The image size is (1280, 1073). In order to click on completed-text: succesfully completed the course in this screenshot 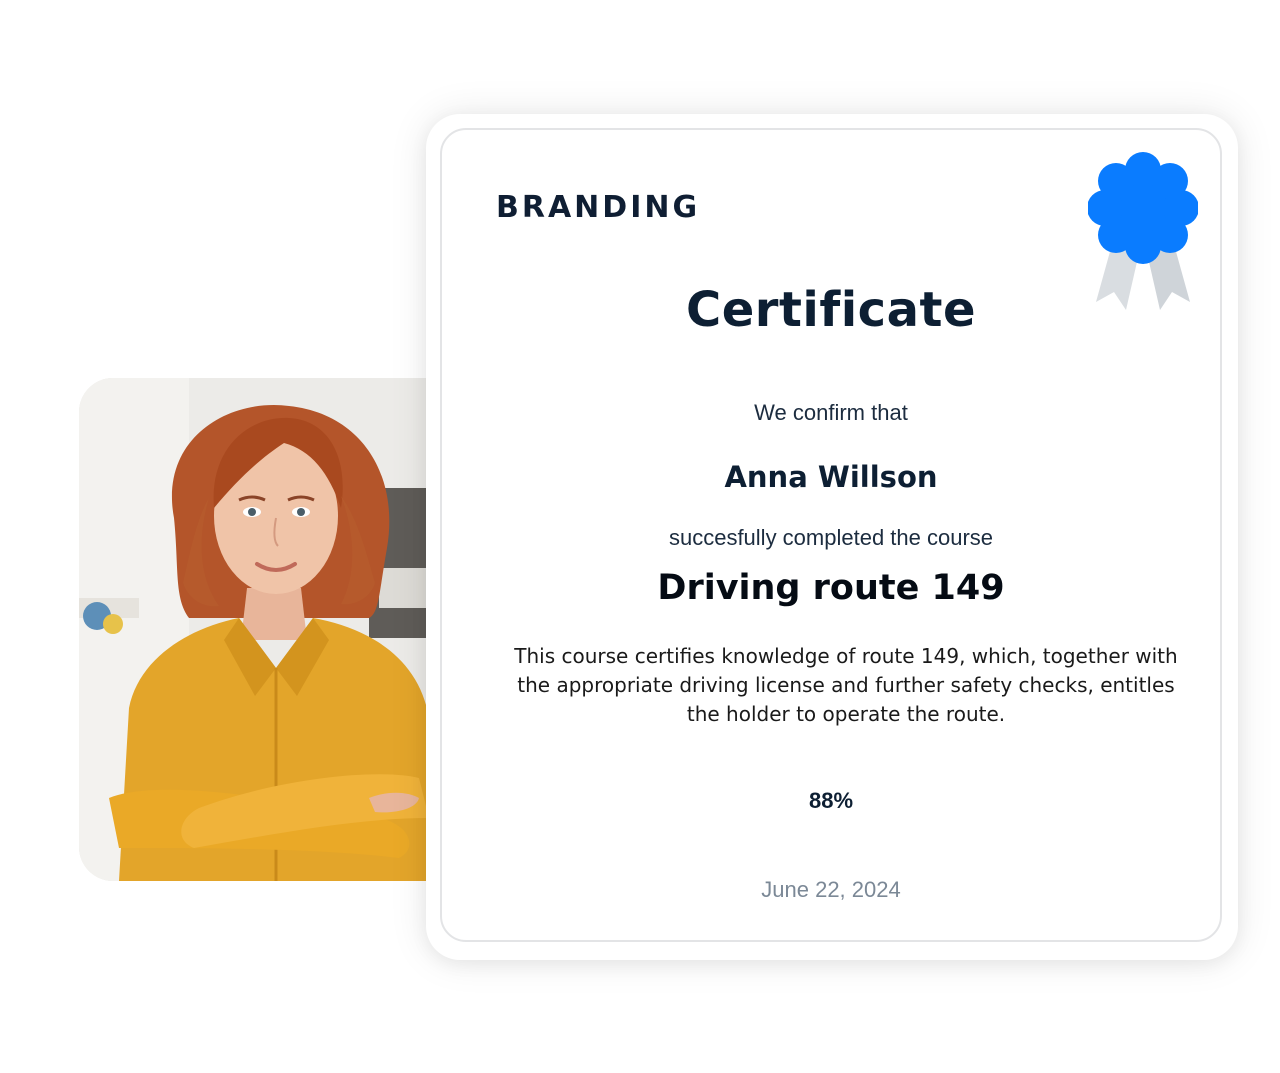, I will do `click(831, 537)`.